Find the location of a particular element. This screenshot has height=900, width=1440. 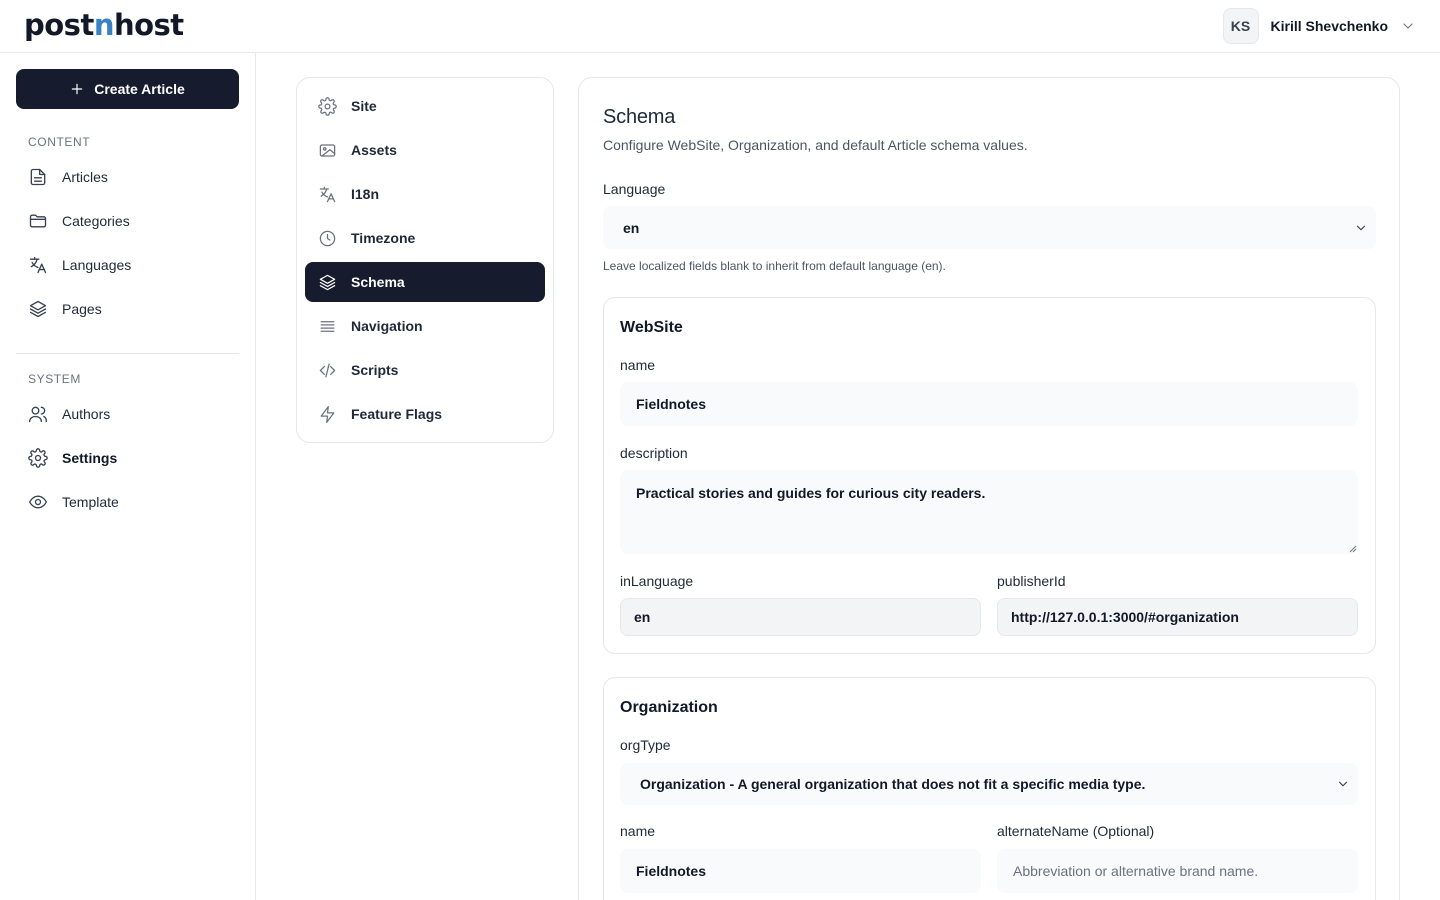

page-title: Schema is located at coordinates (639, 117).